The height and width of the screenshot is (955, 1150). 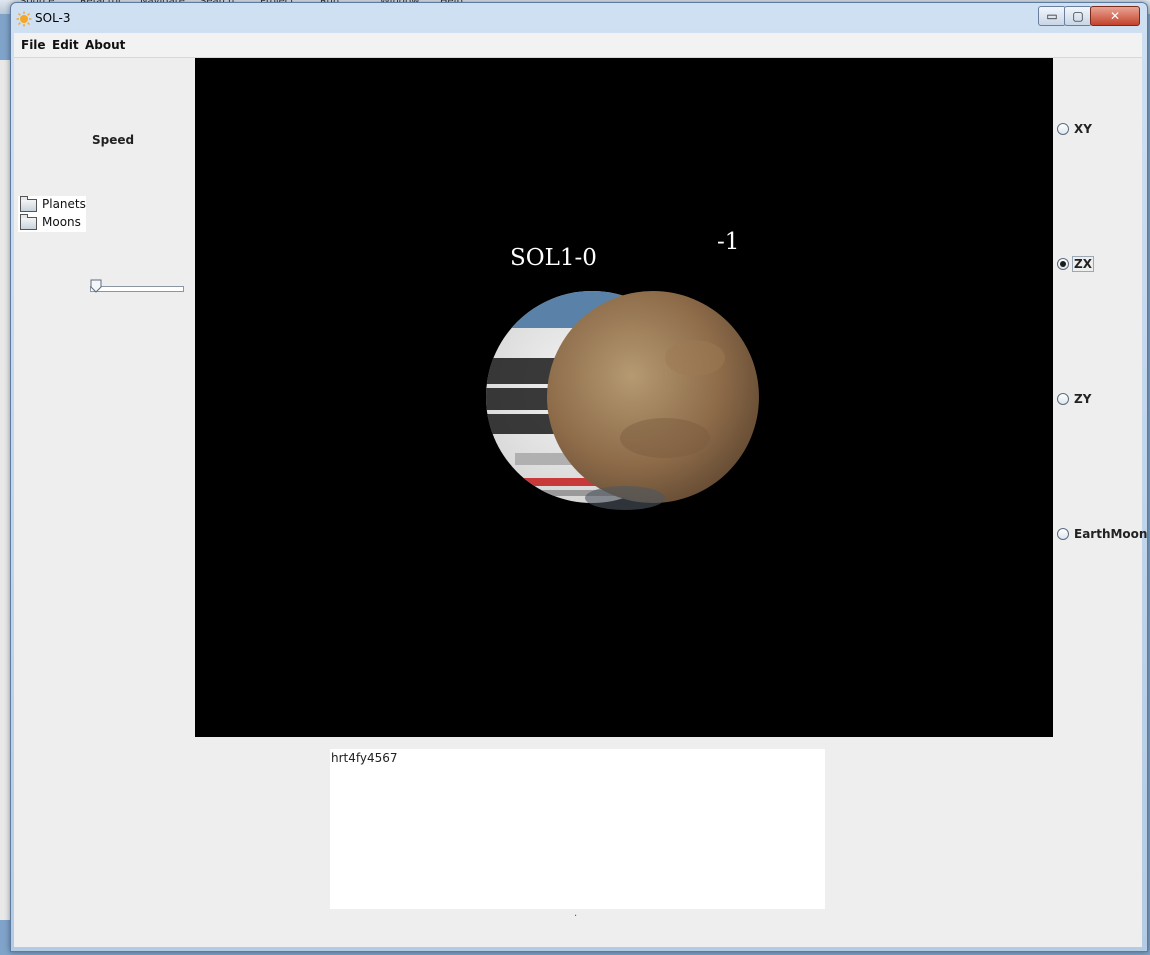 I want to click on speed-slider, so click(x=136, y=288).